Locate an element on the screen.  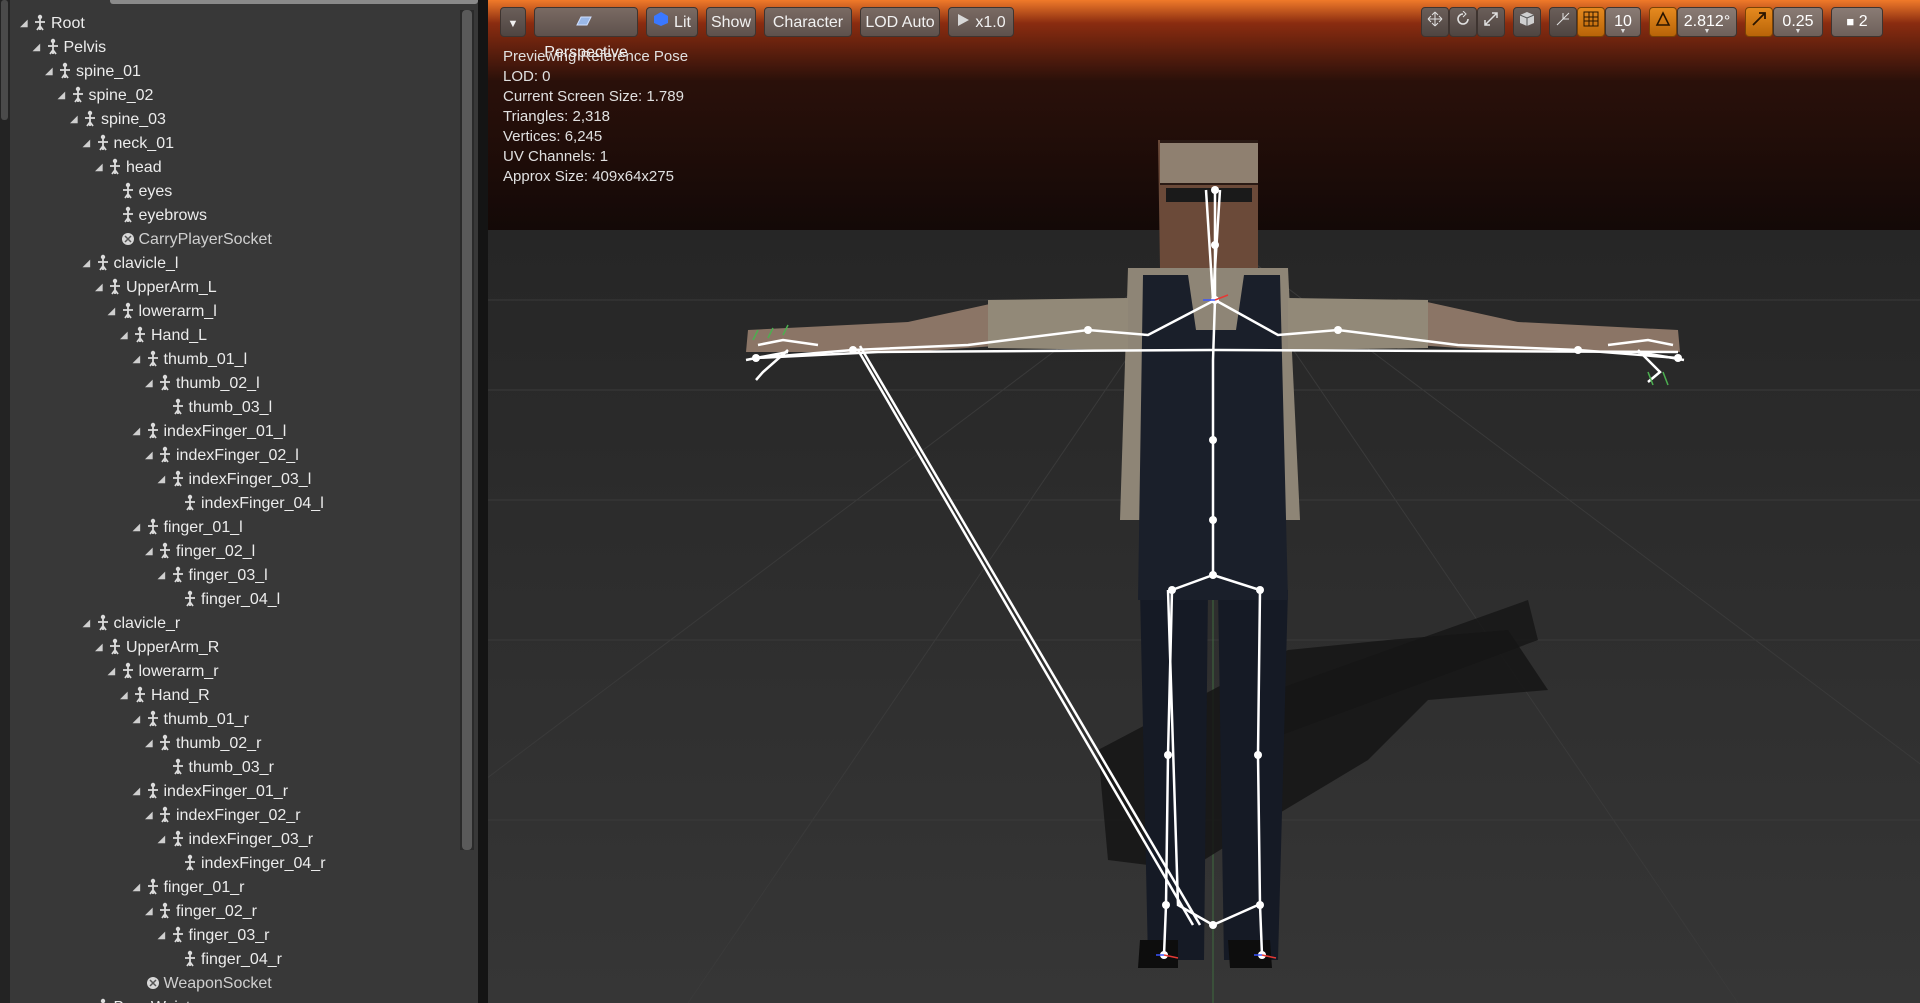
tree-bone-row: ◢ clavicle_r is located at coordinates (131, 624).